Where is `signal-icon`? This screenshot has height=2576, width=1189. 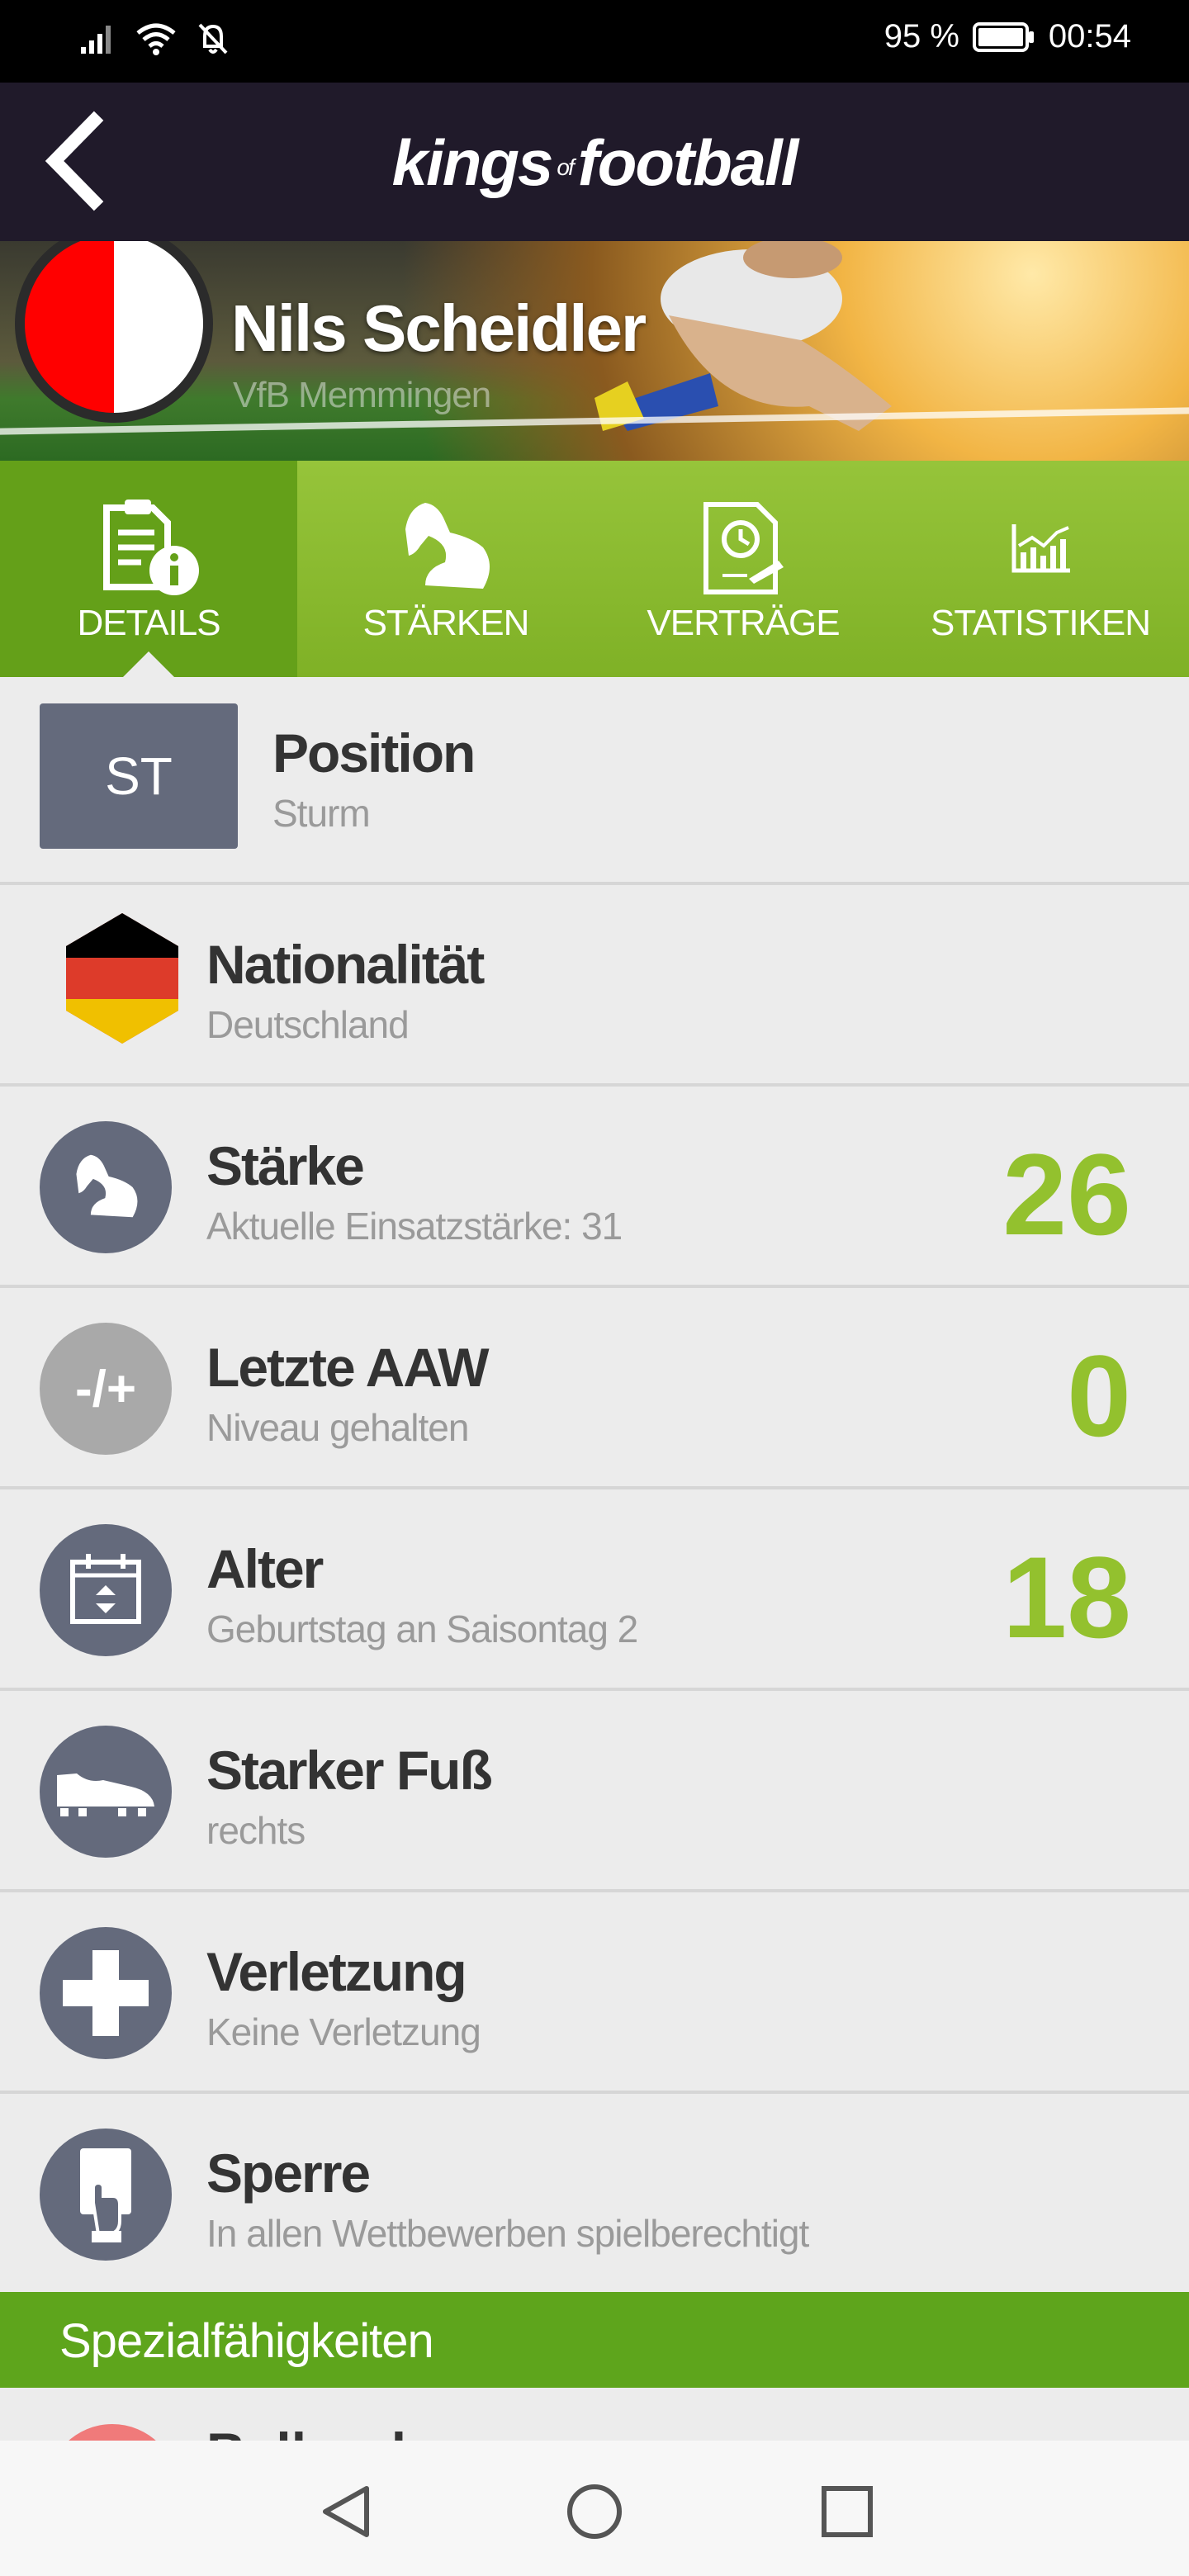 signal-icon is located at coordinates (96, 40).